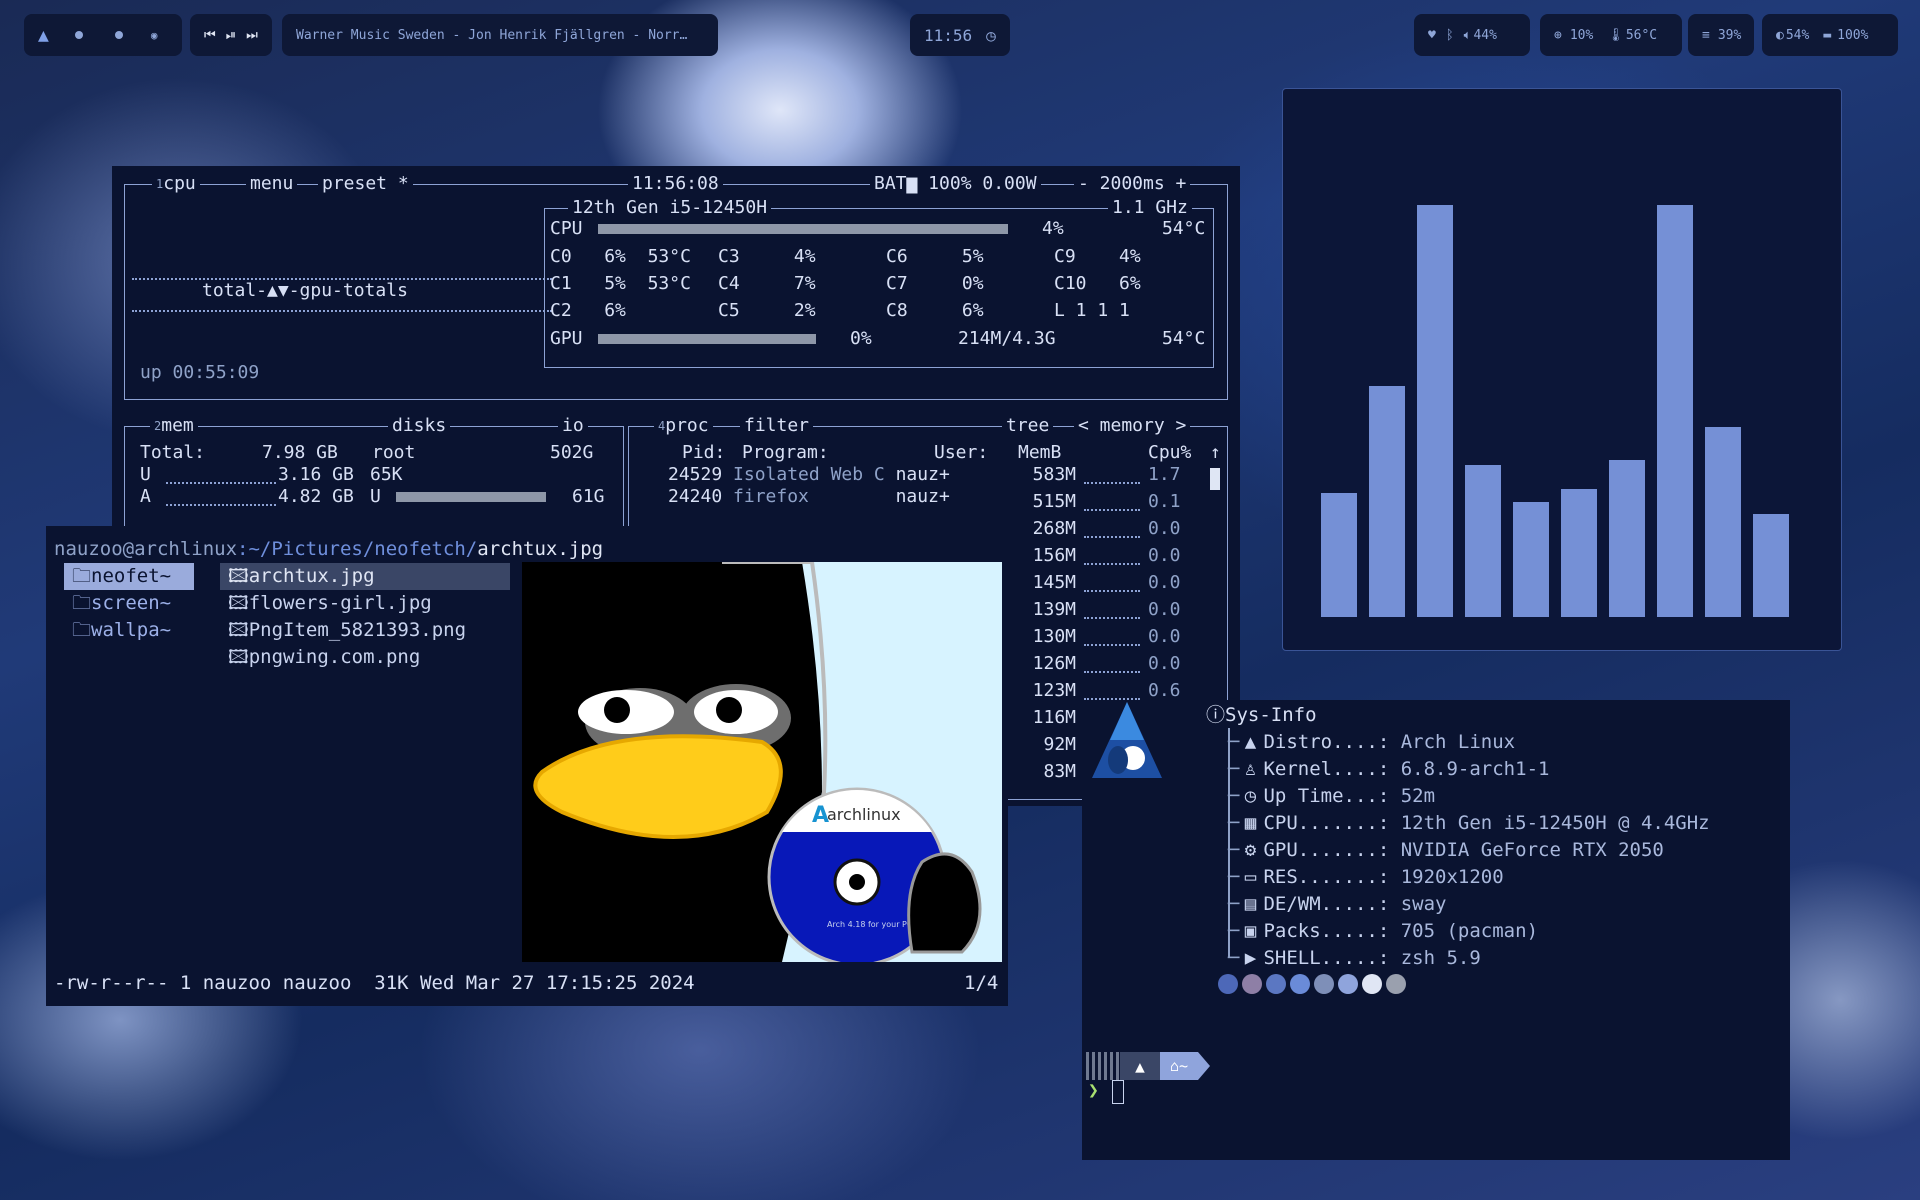 The width and height of the screenshot is (1920, 1200). Describe the element at coordinates (1250, 741) in the screenshot. I see `arch-icon: ▲` at that location.